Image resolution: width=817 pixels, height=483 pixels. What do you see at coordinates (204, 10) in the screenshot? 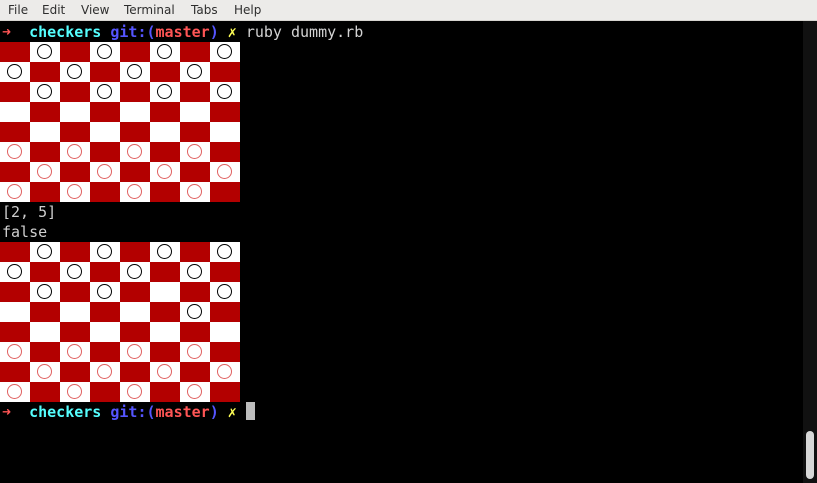
I see `menu-tabs: Tabs` at bounding box center [204, 10].